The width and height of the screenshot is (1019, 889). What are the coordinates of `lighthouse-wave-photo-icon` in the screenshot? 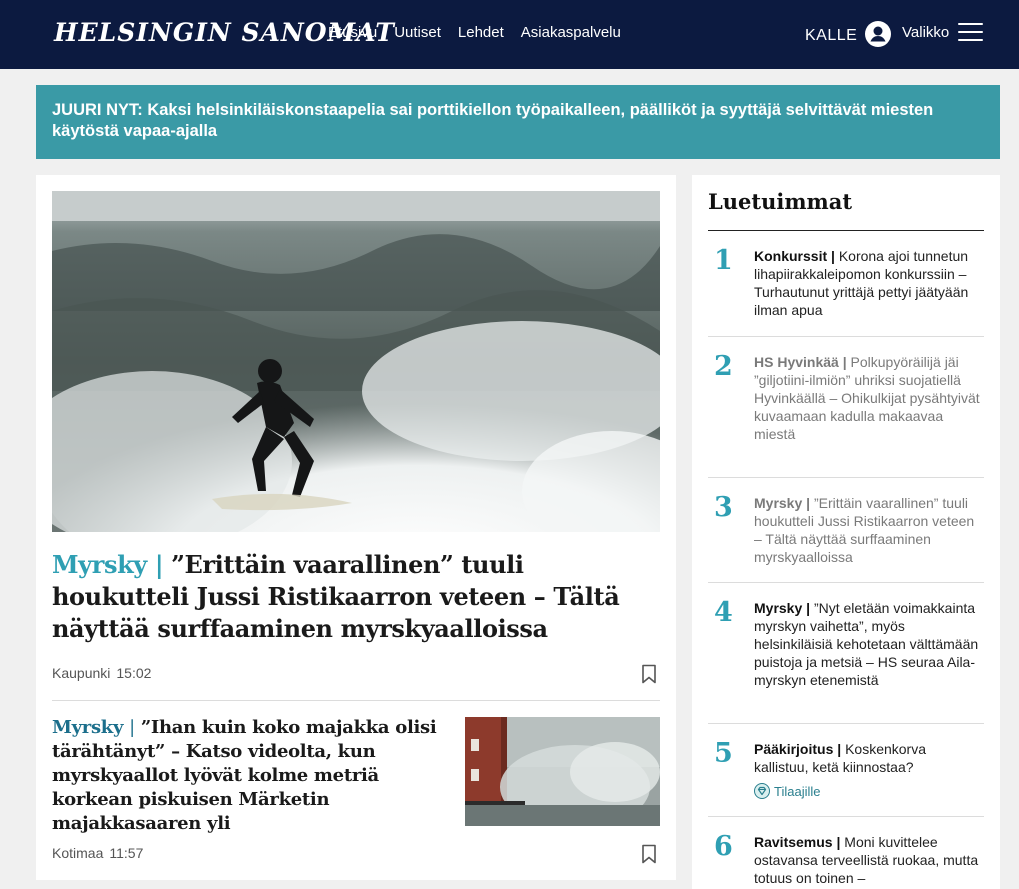 It's located at (562, 771).